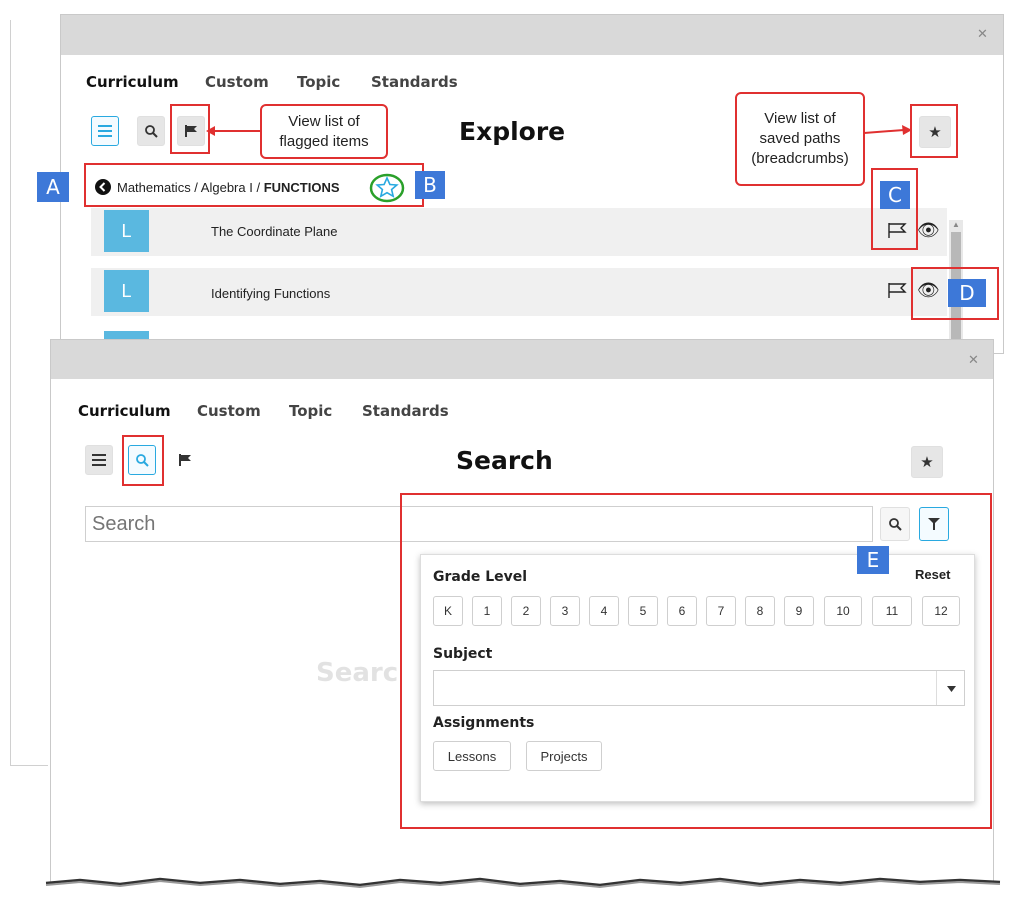 The width and height of the screenshot is (1024, 898). Describe the element at coordinates (967, 293) in the screenshot. I see `badge-d: D` at that location.